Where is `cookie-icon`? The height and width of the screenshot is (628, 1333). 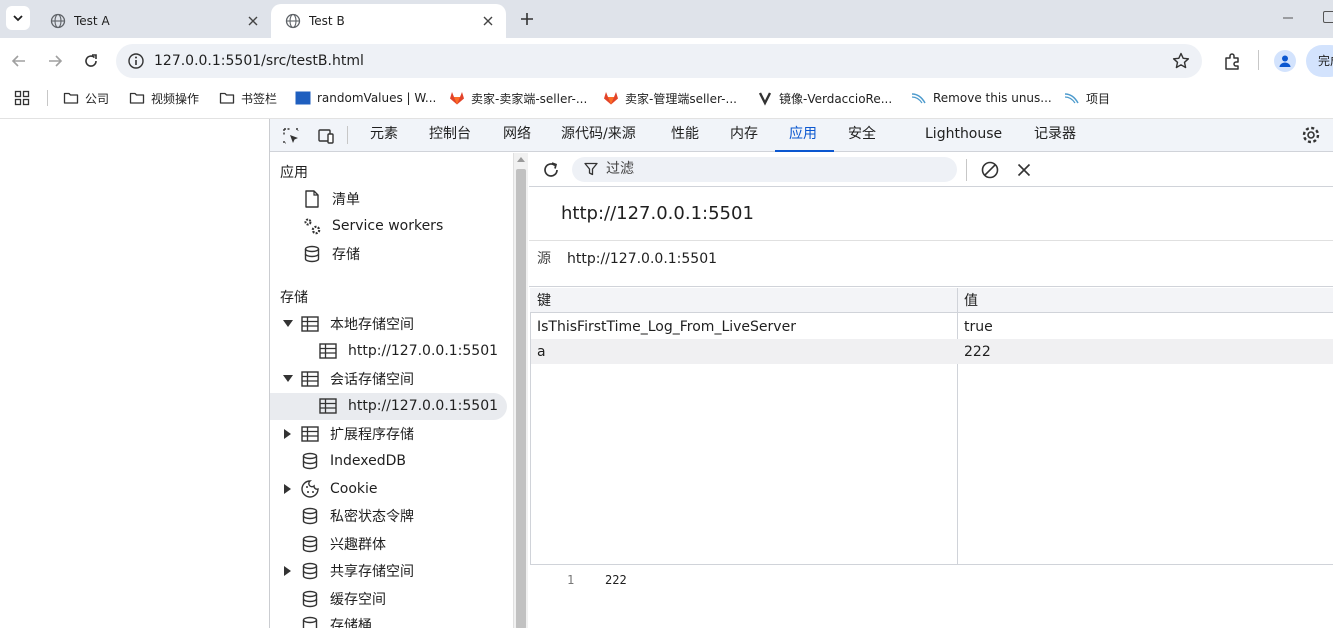 cookie-icon is located at coordinates (310, 489).